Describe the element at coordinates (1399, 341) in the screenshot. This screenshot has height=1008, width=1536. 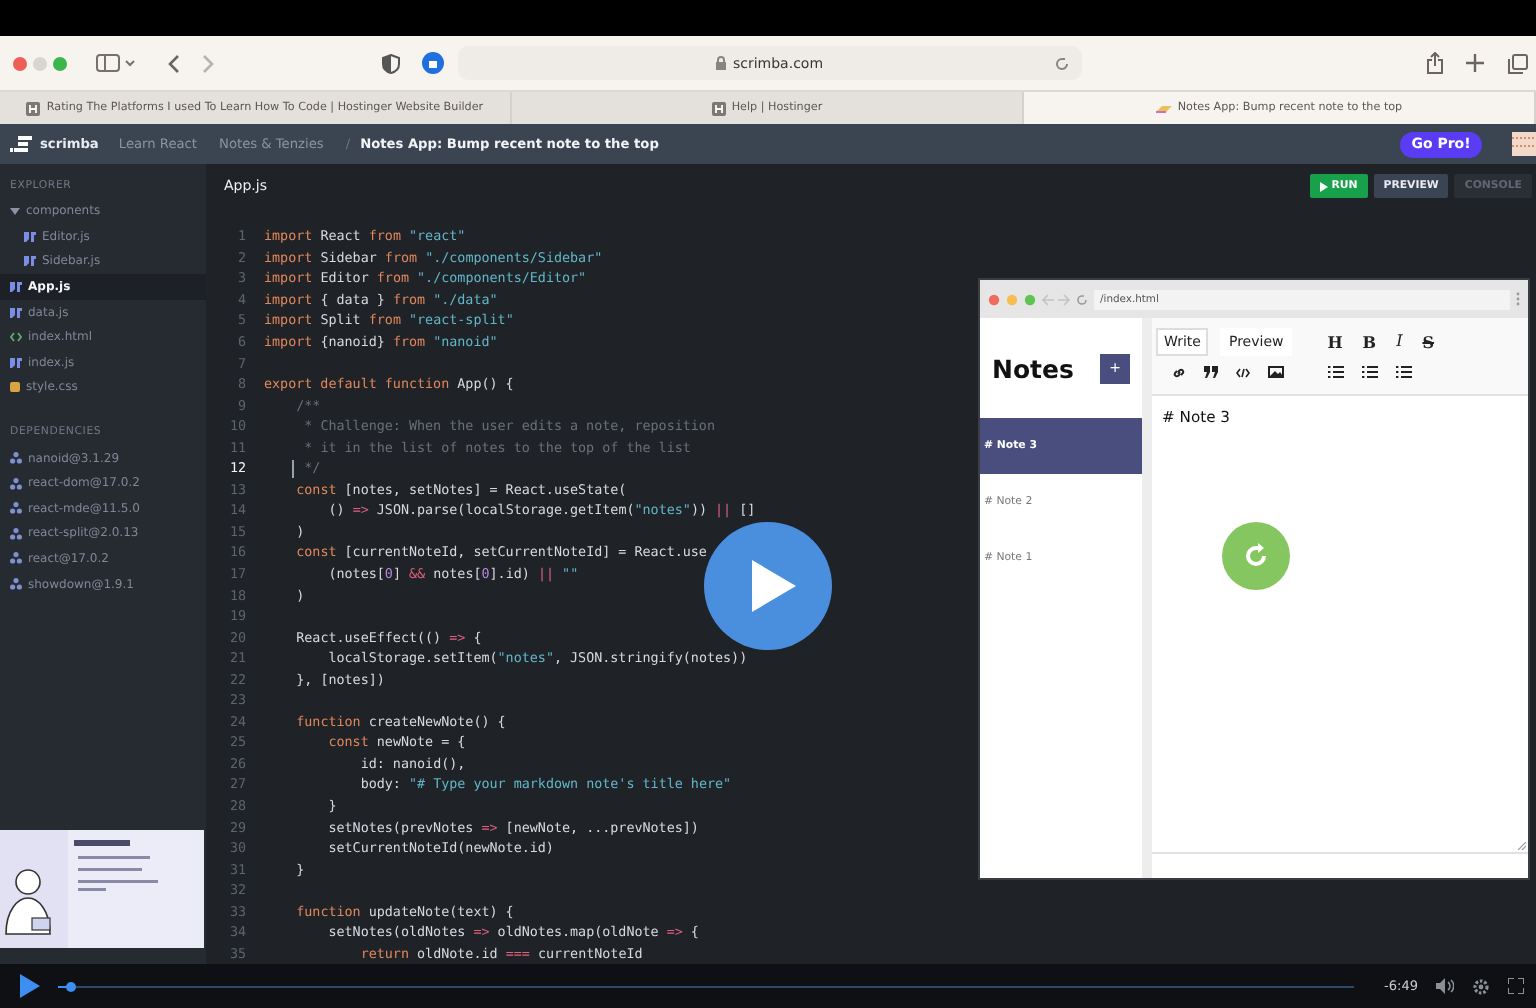
I see `format-button: I` at that location.